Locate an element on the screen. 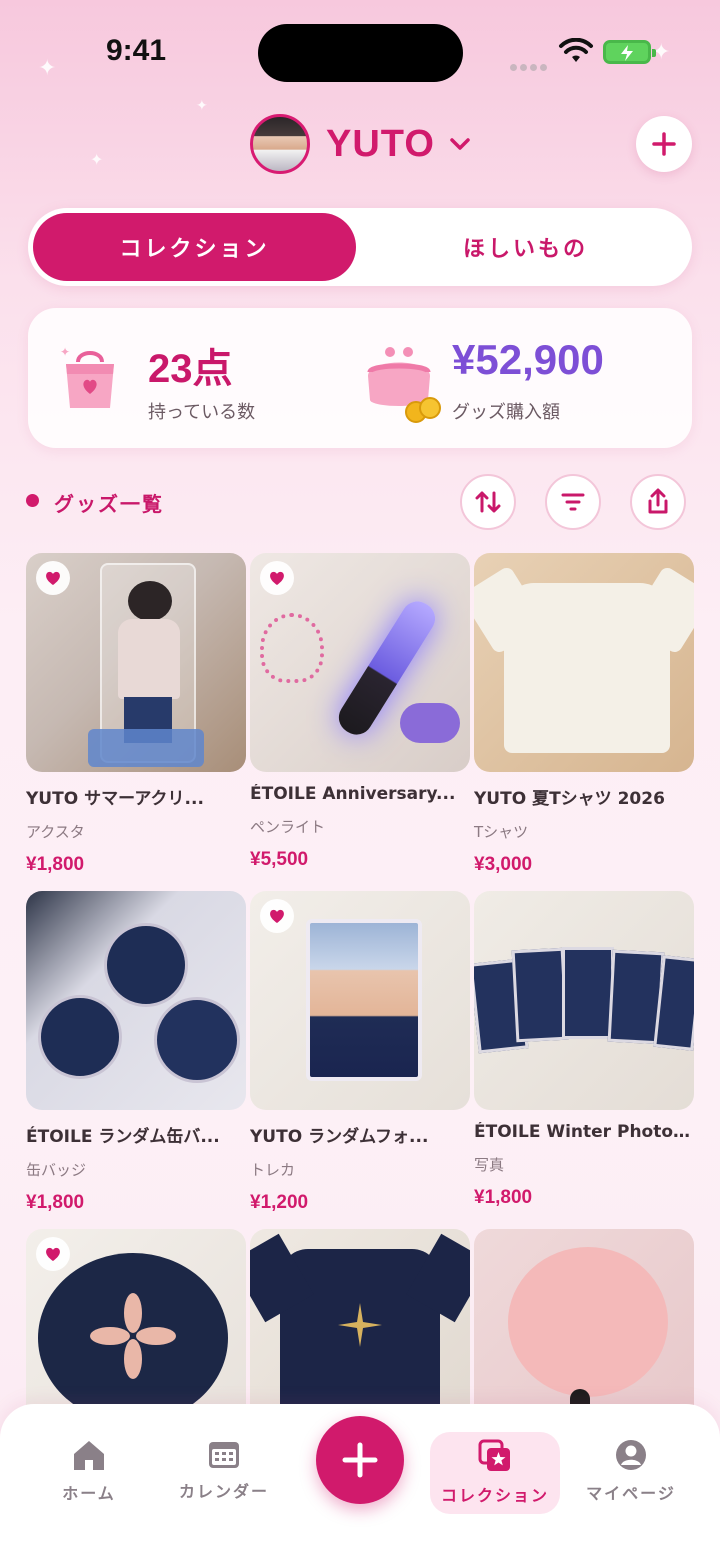 The image size is (720, 1564). goods-price: ¥5,500 is located at coordinates (279, 859).